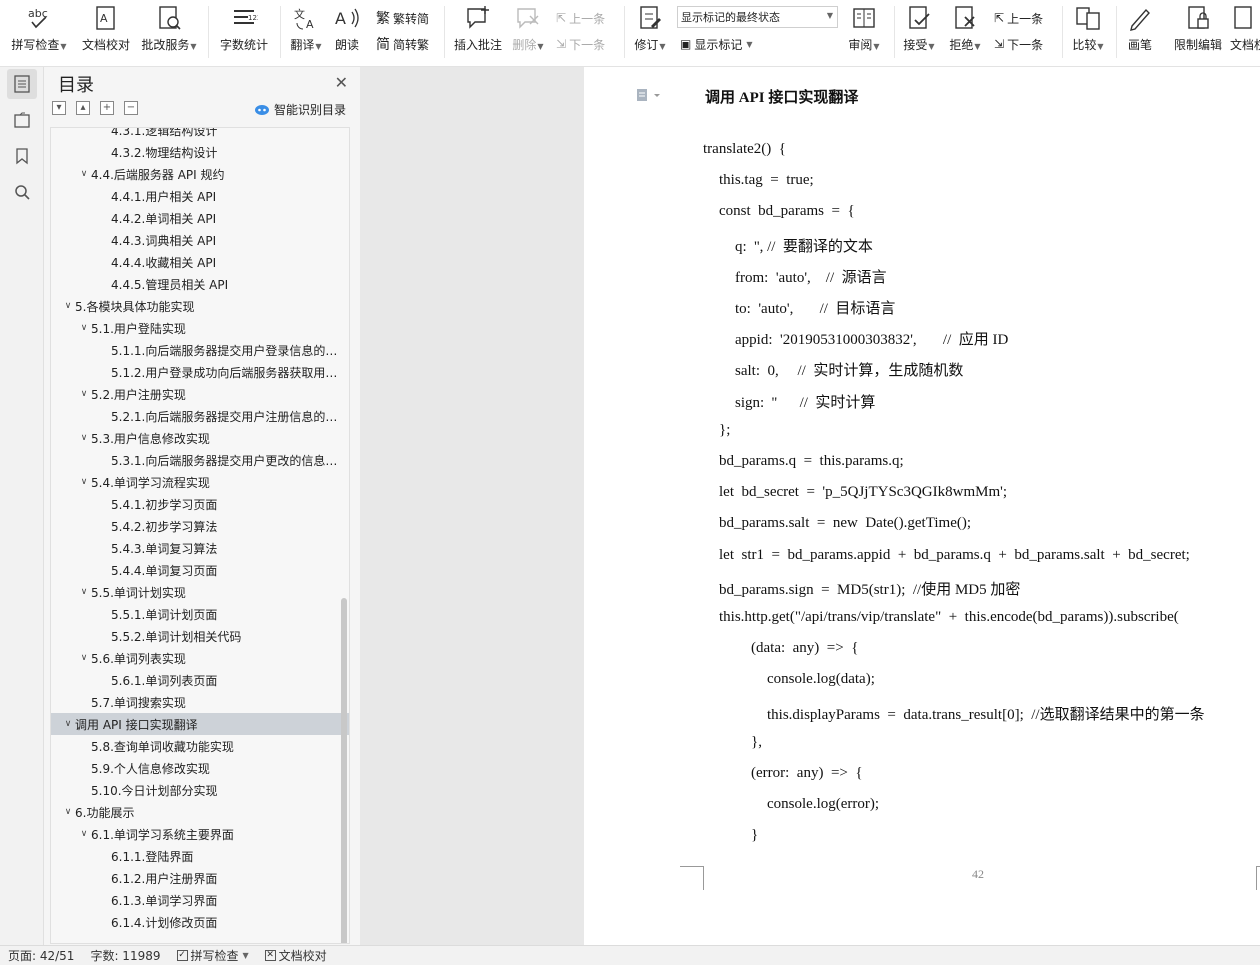 The height and width of the screenshot is (965, 1260). Describe the element at coordinates (200, 438) in the screenshot. I see `toc-item: ∨ 5.3.用户信息修改实现` at that location.